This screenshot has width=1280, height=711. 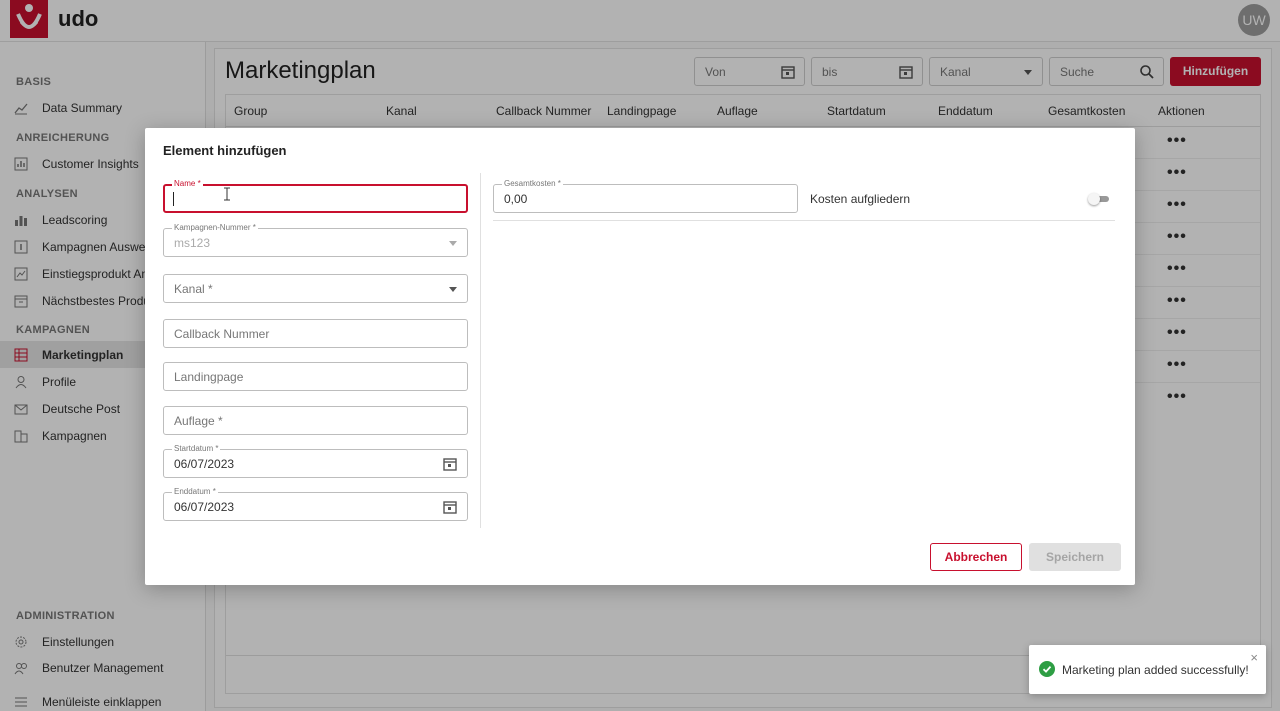 What do you see at coordinates (204, 464) in the screenshot?
I see `startdatum-value: 06/07/2023` at bounding box center [204, 464].